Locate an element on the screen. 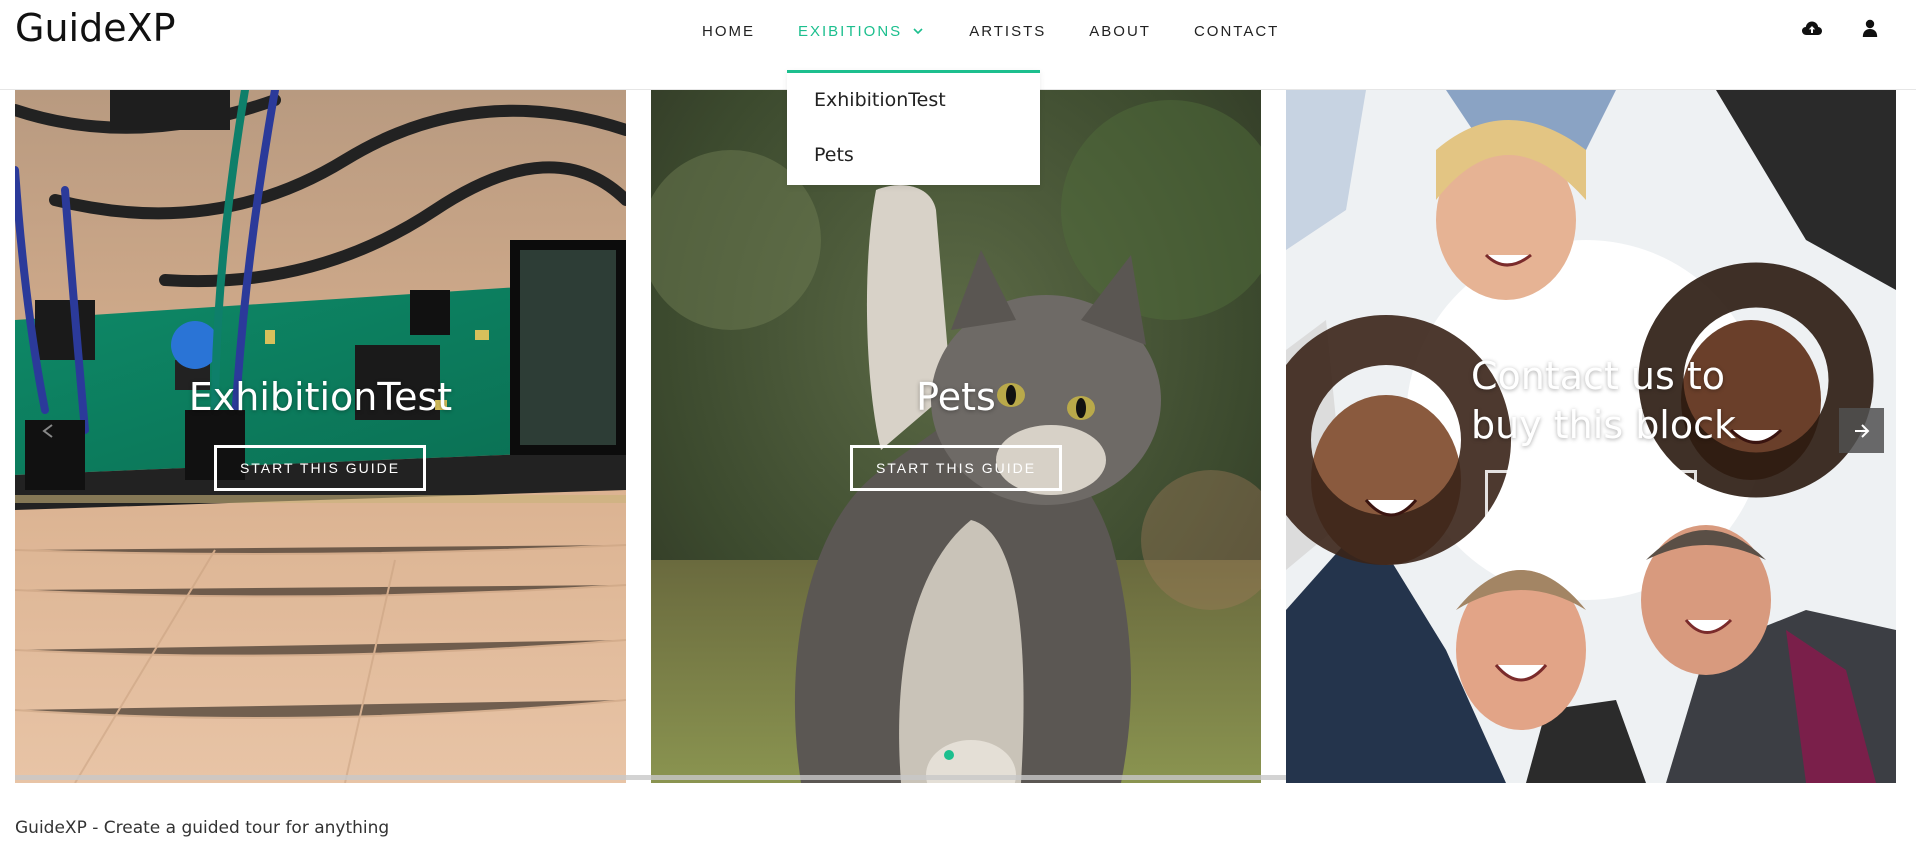 This screenshot has height=860, width=1916. header-actions is located at coordinates (1824, 28).